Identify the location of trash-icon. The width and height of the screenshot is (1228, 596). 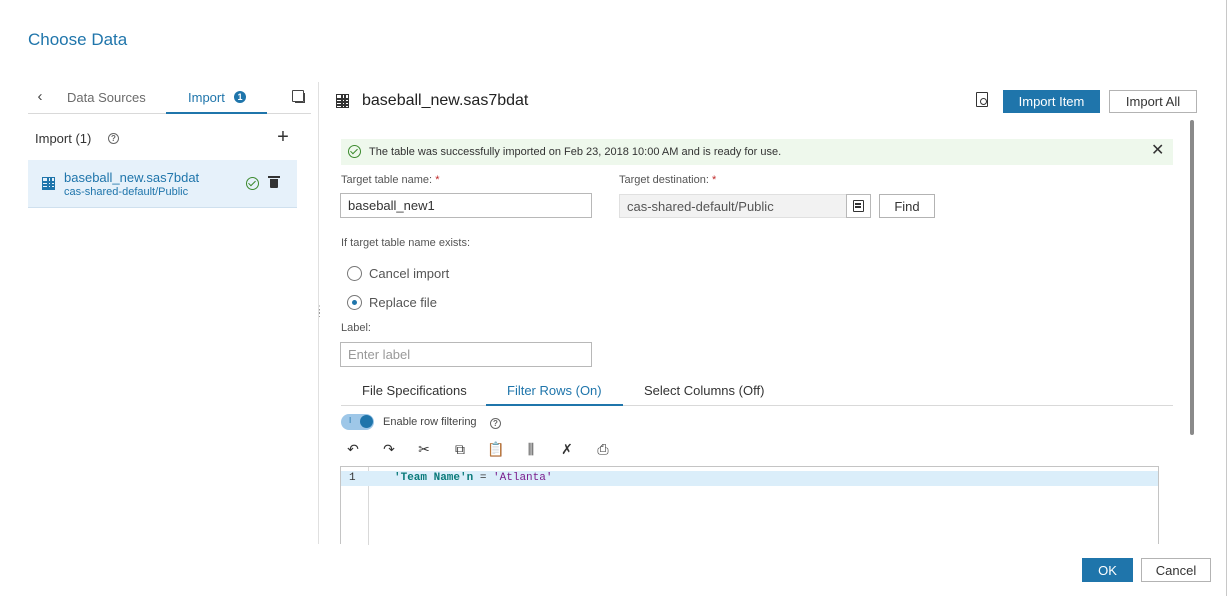
(274, 182).